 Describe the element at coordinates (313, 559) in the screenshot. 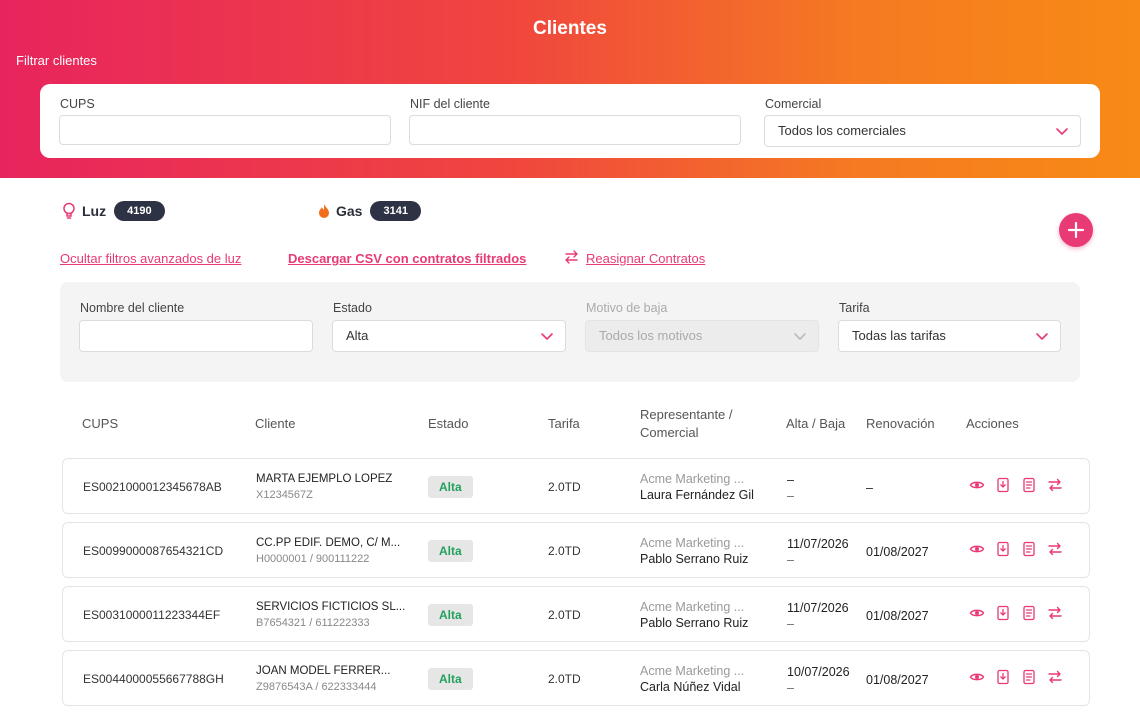

I see `client-id-cell: H0000001 / 900111222` at that location.